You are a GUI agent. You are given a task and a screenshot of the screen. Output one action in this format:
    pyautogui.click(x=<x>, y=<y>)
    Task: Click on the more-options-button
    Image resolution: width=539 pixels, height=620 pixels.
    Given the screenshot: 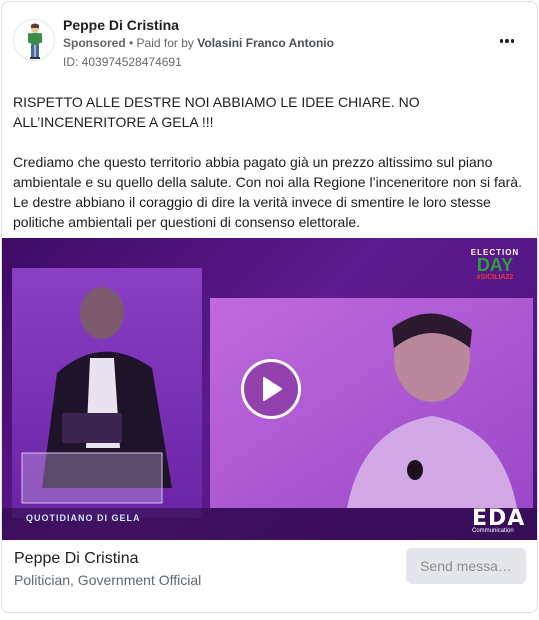 What is the action you would take?
    pyautogui.click(x=507, y=41)
    